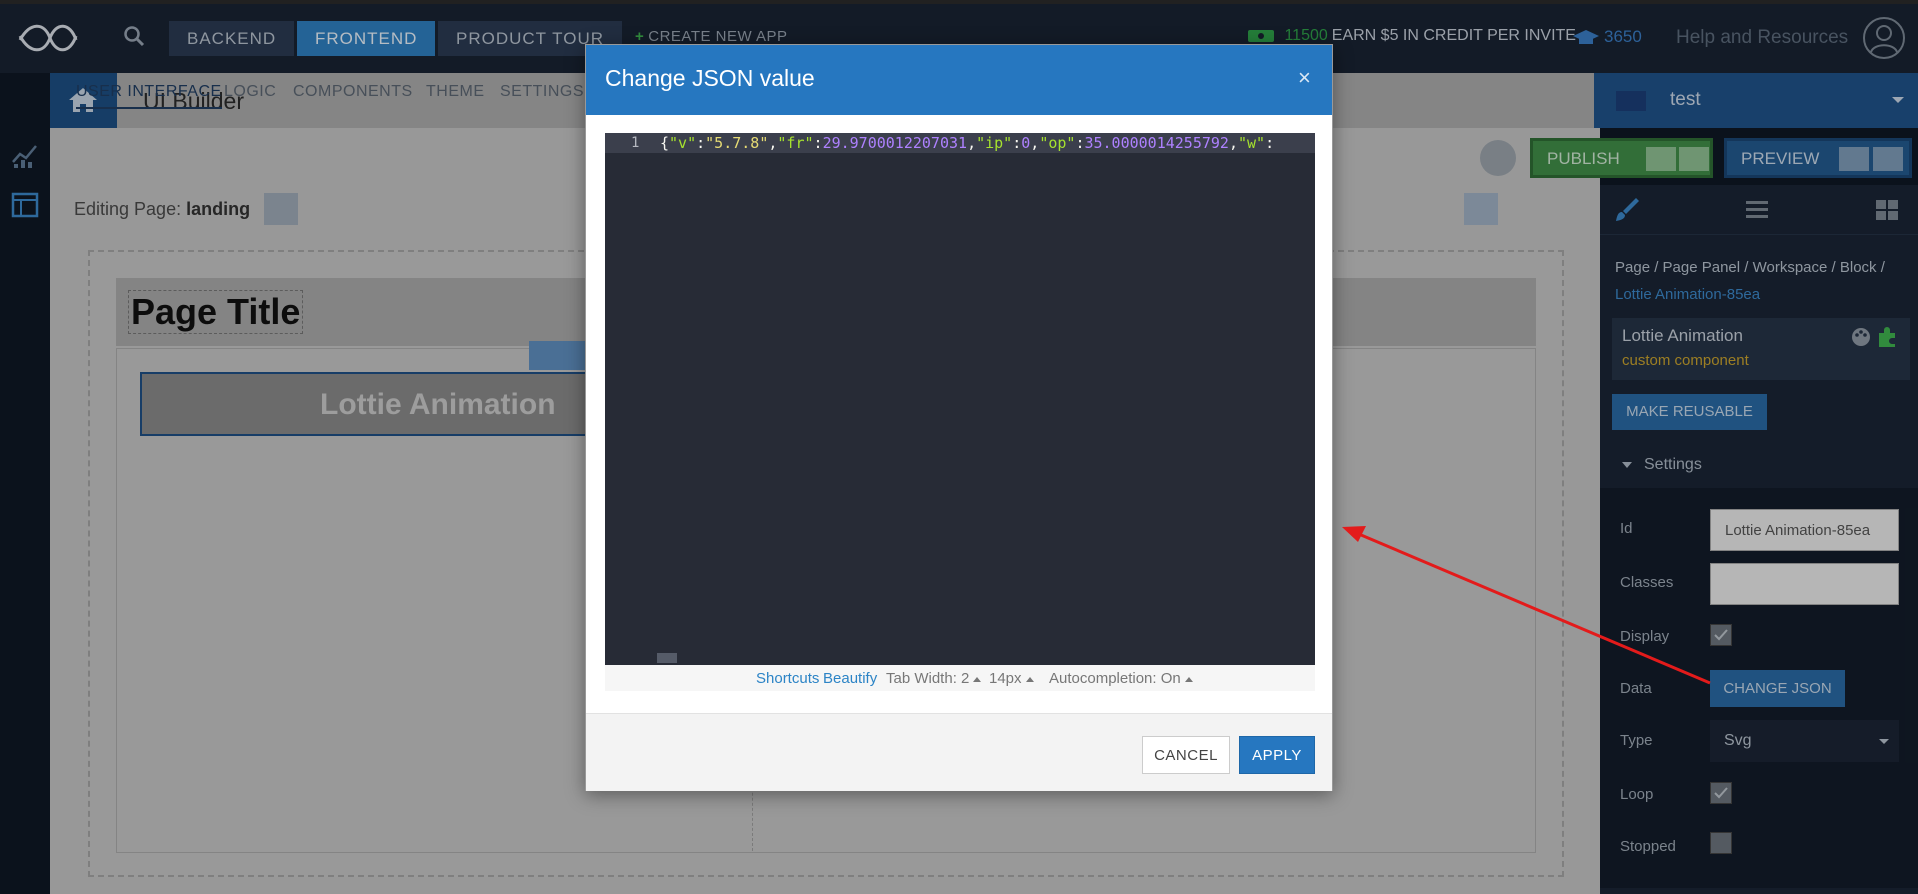 Image resolution: width=1918 pixels, height=894 pixels. Describe the element at coordinates (928, 678) in the screenshot. I see `tab-width-label: Tab Width: 2` at that location.